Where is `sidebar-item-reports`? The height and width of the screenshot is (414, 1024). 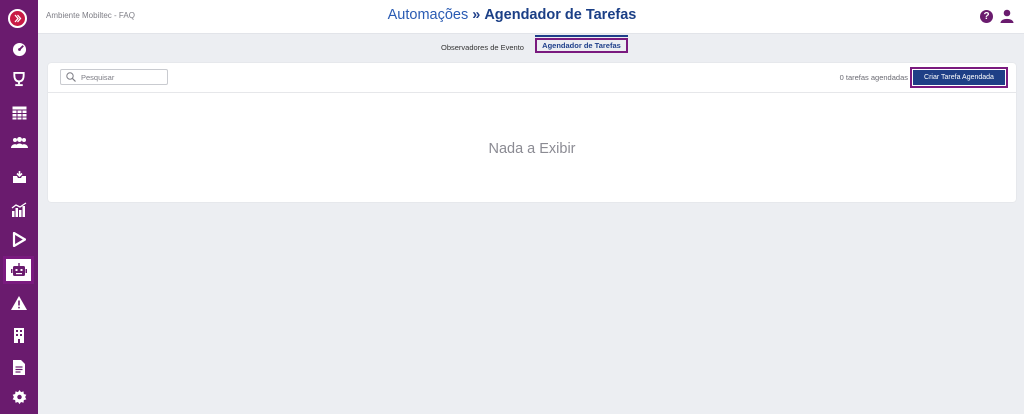 sidebar-item-reports is located at coordinates (19, 367).